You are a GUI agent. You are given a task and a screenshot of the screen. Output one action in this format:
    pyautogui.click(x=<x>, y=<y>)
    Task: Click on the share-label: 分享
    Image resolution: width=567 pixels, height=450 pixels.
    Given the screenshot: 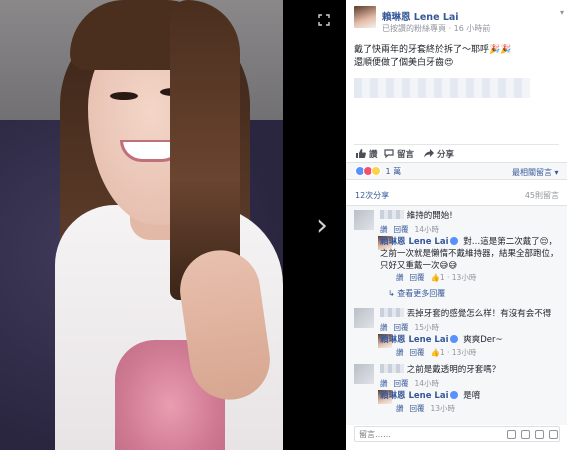 What is the action you would take?
    pyautogui.click(x=446, y=155)
    